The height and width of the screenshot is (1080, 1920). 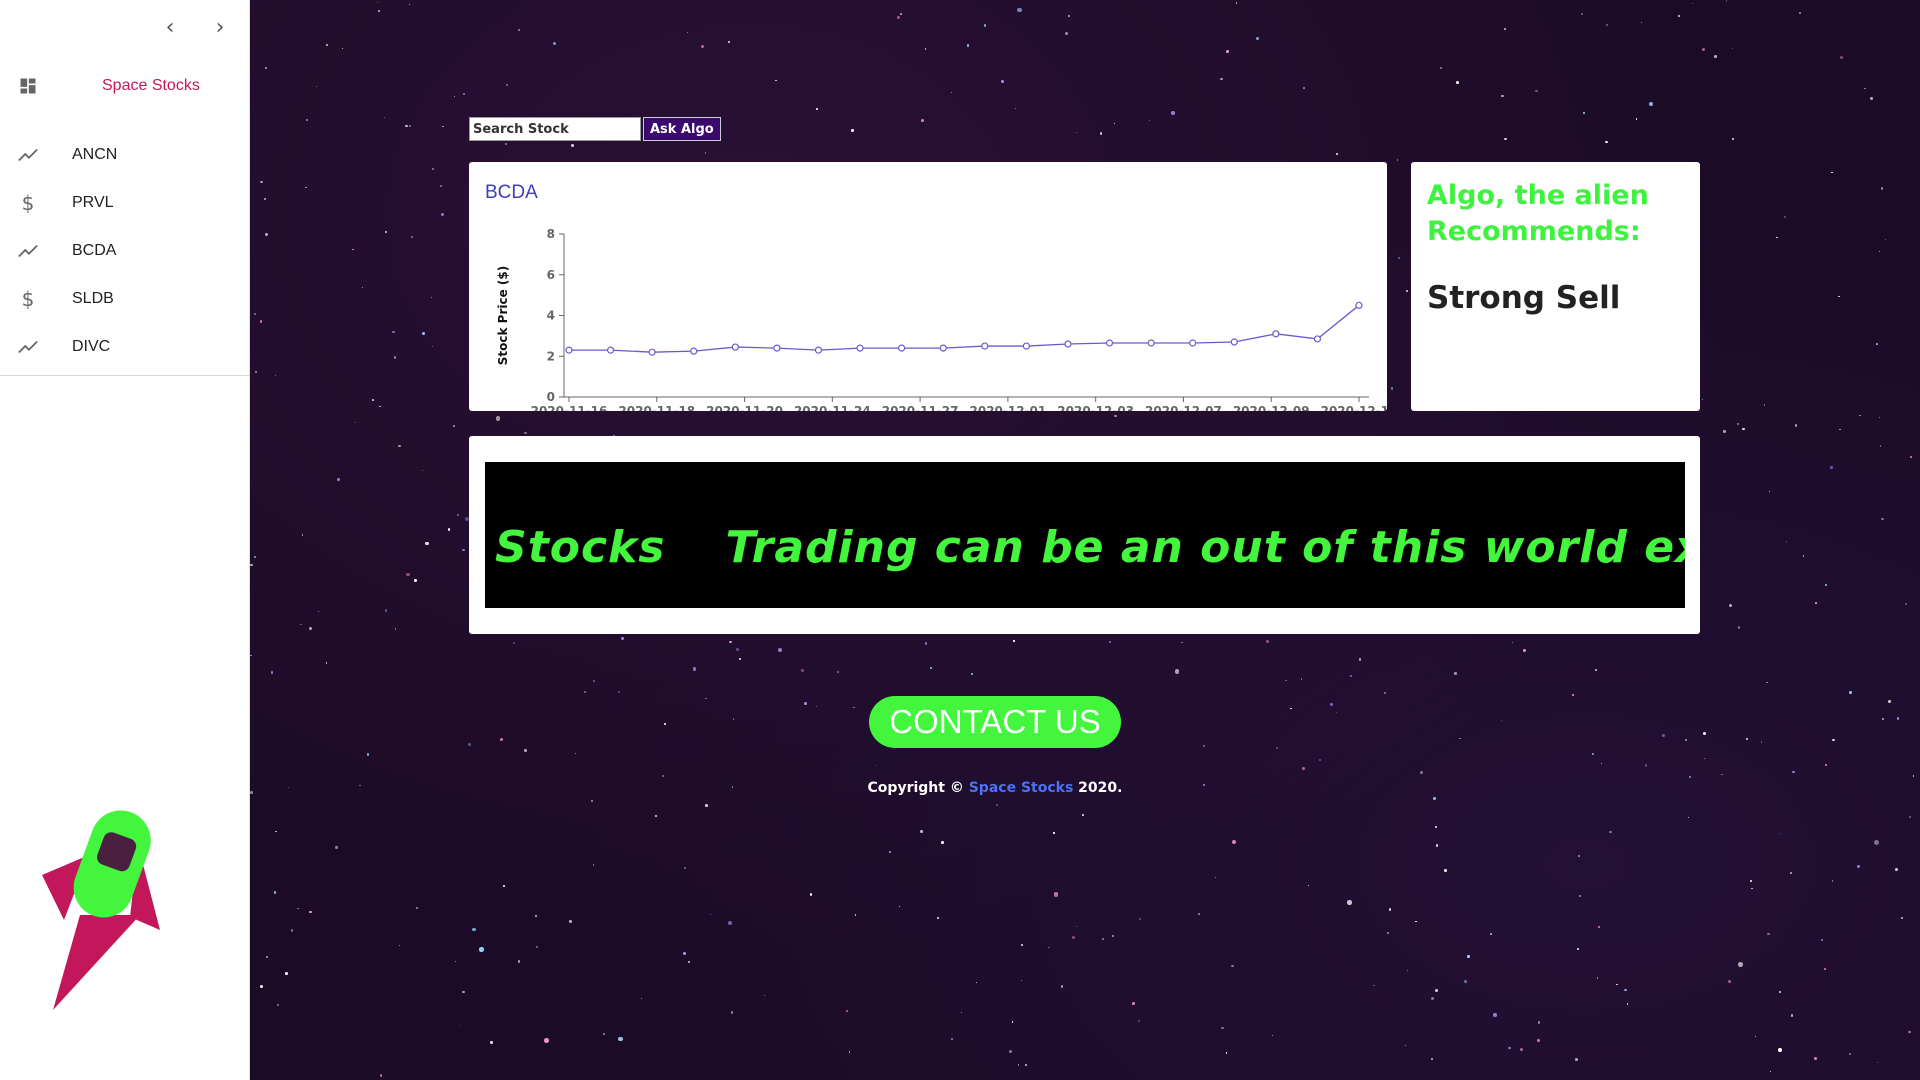 What do you see at coordinates (125, 251) in the screenshot?
I see `sidebar-item-bcda: BCDA` at bounding box center [125, 251].